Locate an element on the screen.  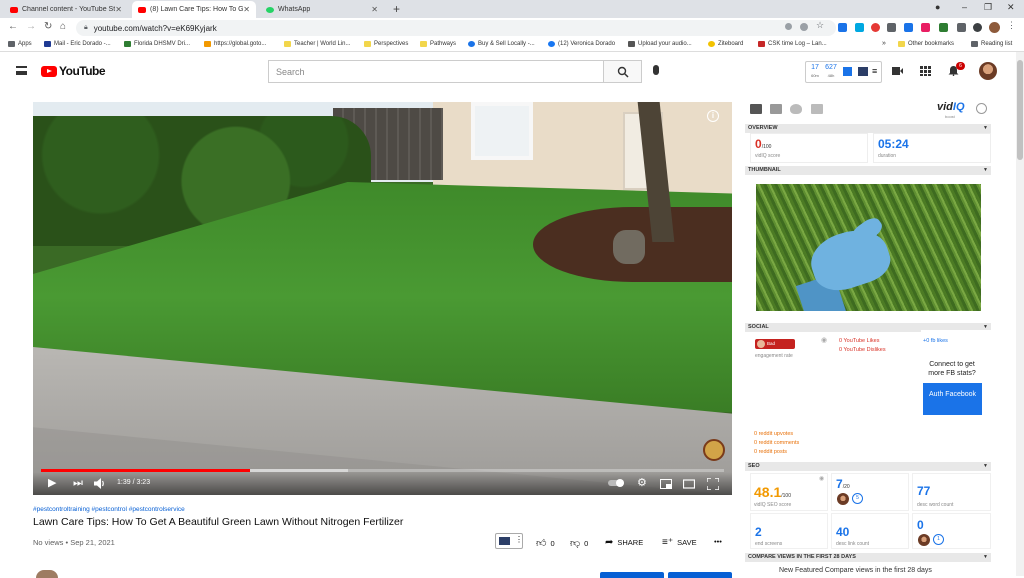
channel-watermark is located at coordinates (714, 450).